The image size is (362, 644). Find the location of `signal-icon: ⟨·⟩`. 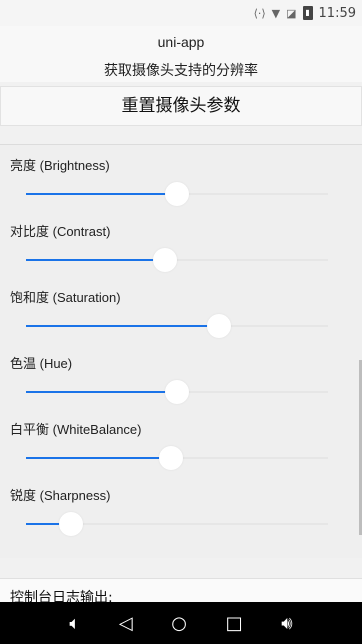

signal-icon: ⟨·⟩ is located at coordinates (259, 13).